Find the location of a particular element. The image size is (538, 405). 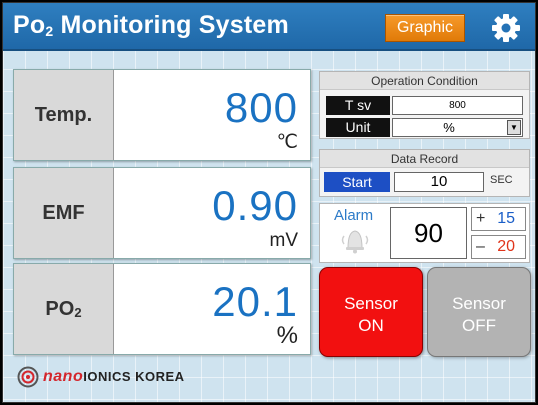

po2-panel: PO2 20.1 % is located at coordinates (162, 309).